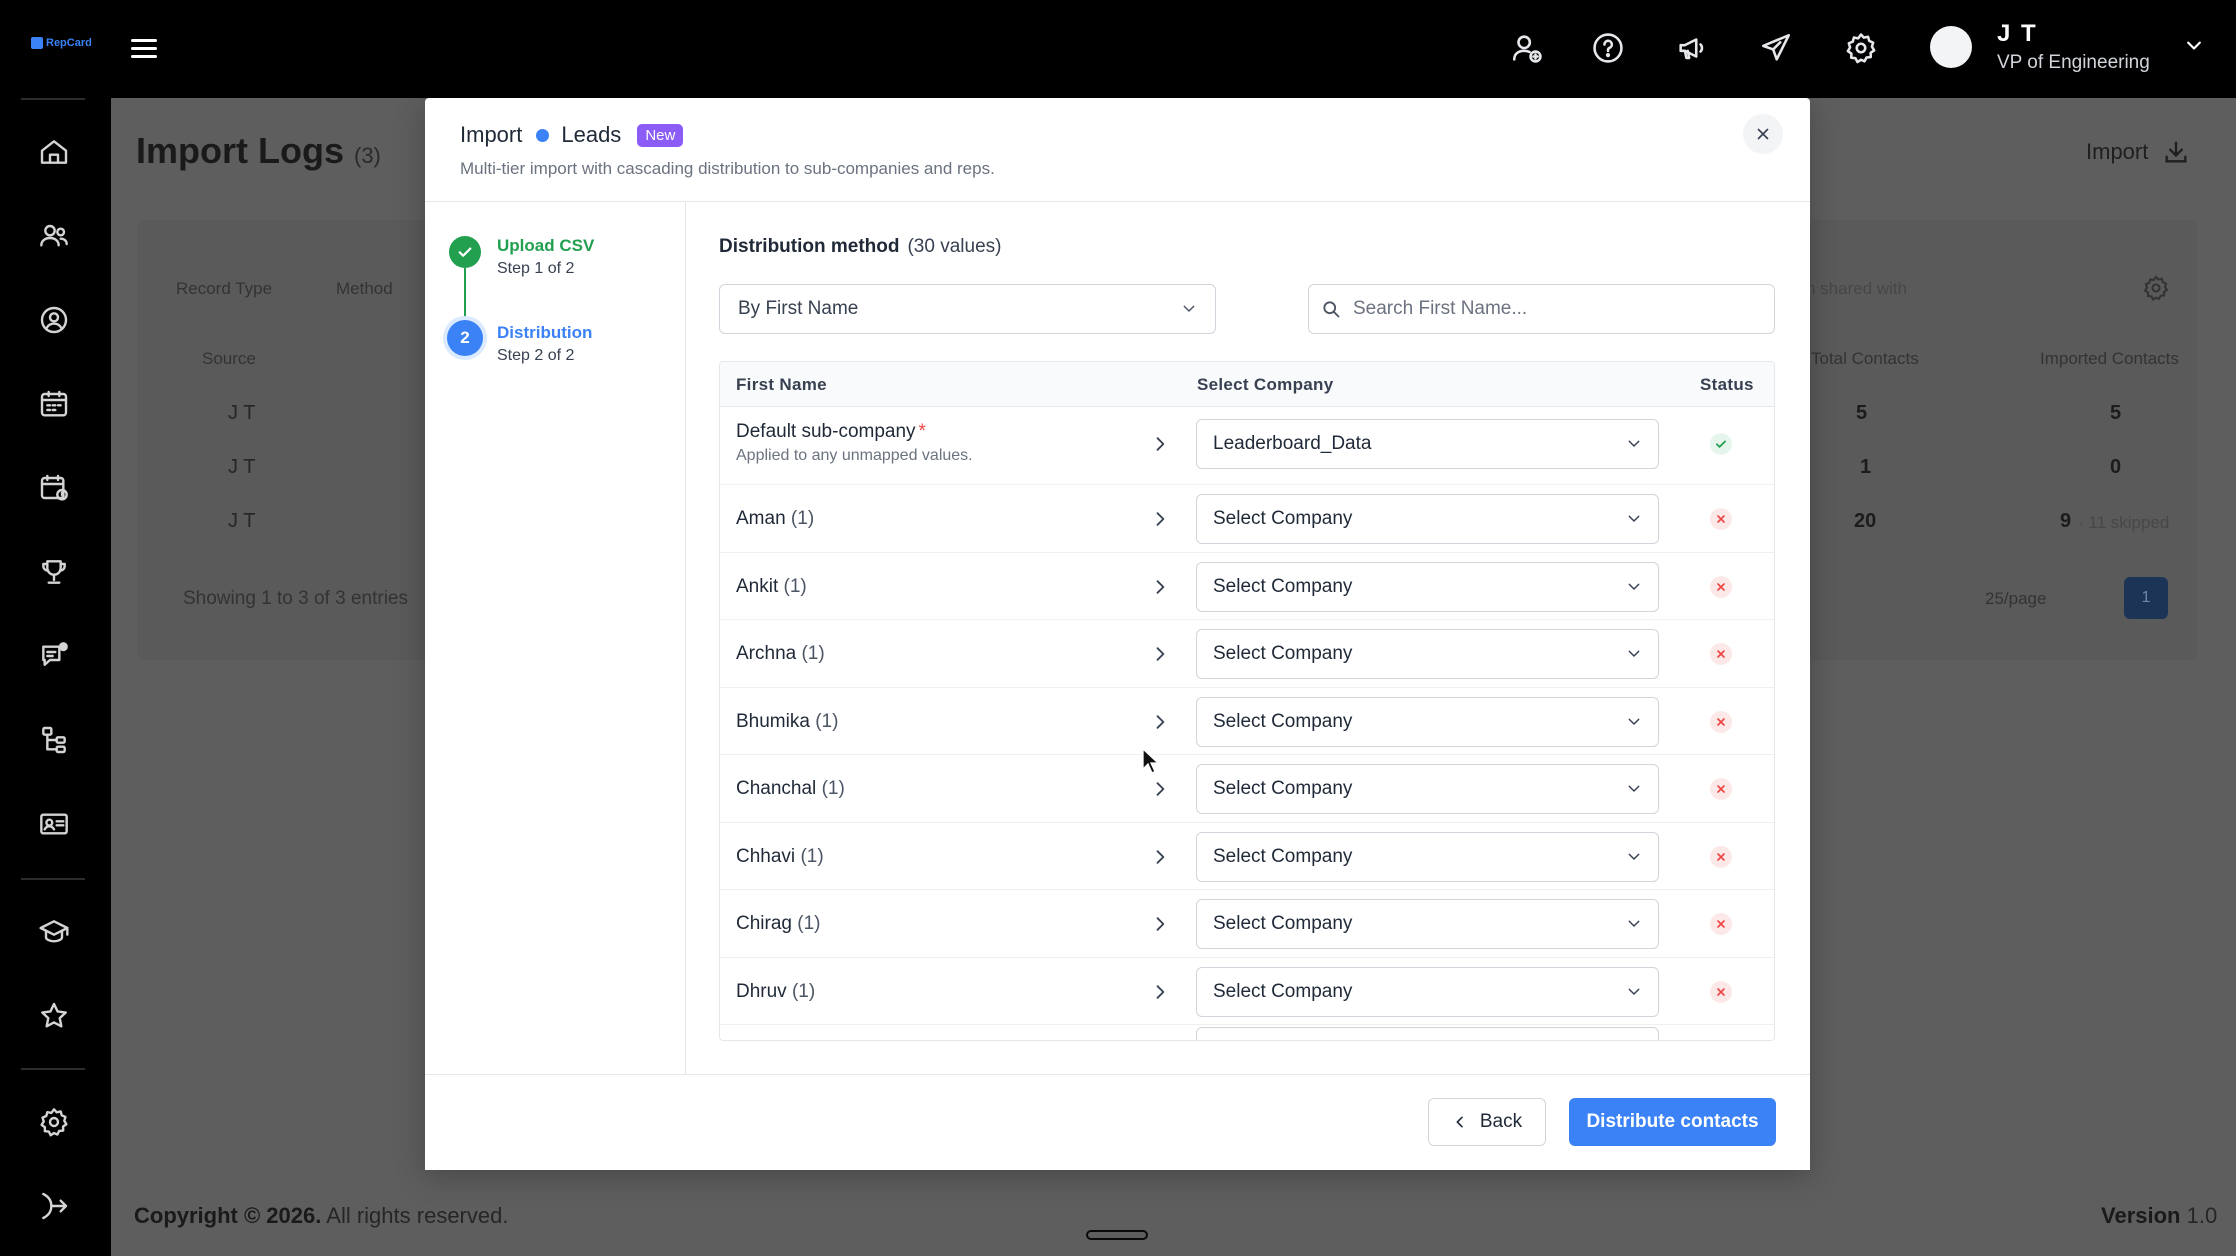 Image resolution: width=2236 pixels, height=1256 pixels. Describe the element at coordinates (543, 135) in the screenshot. I see `dot-icon` at that location.